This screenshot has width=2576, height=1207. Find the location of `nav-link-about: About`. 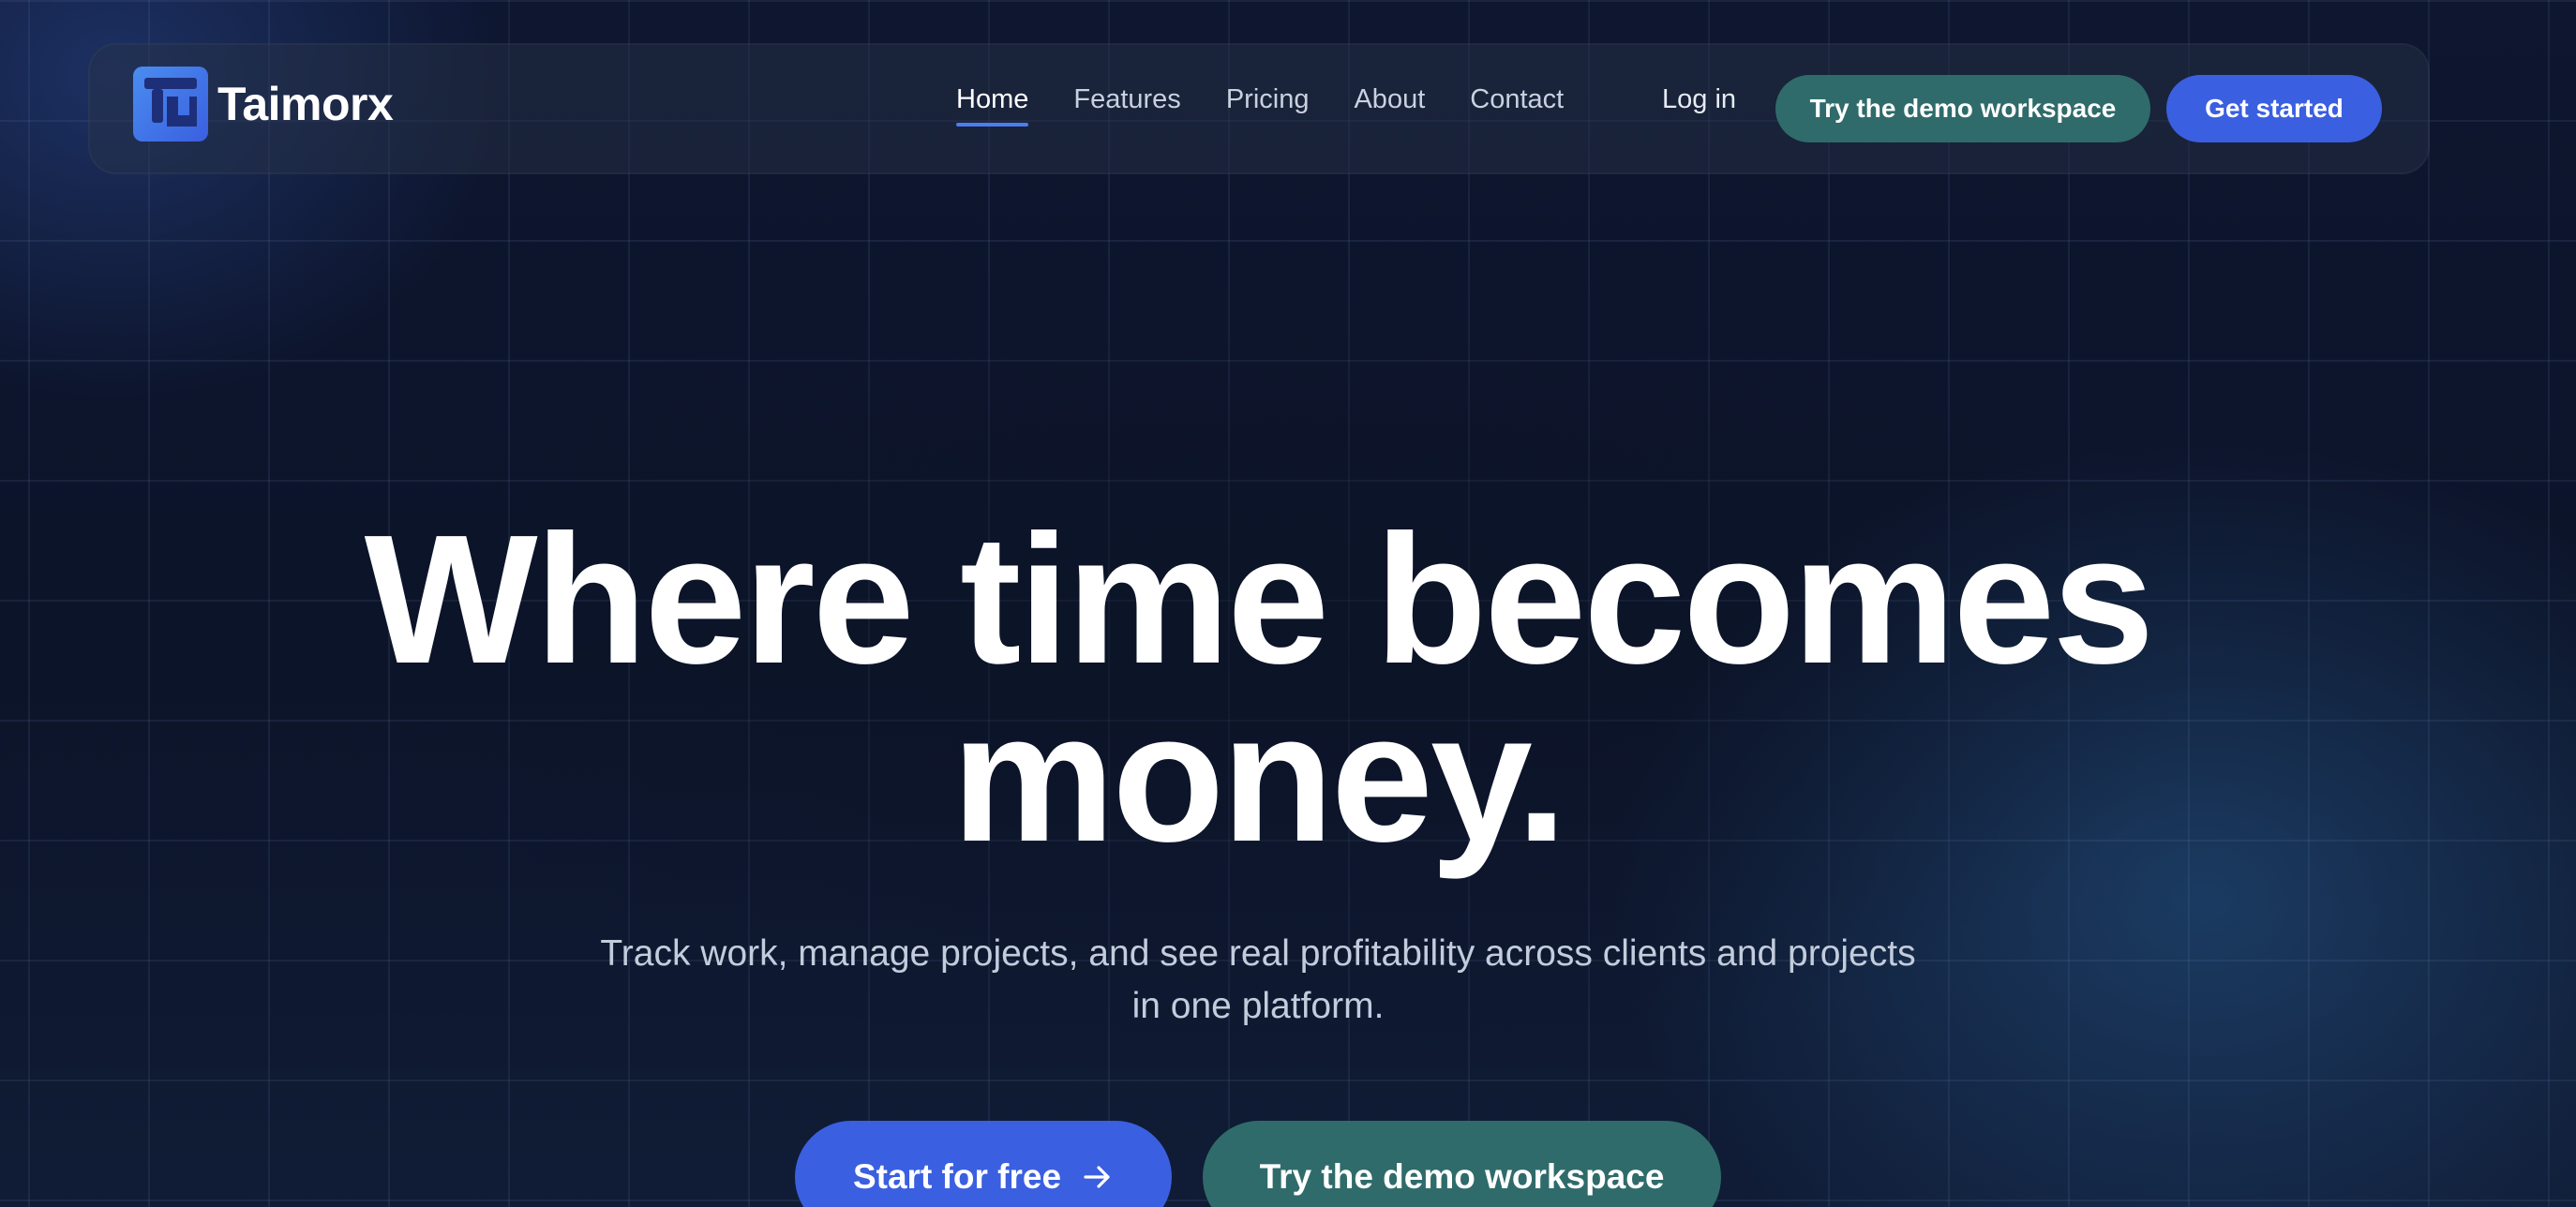

nav-link-about: About is located at coordinates (1389, 103).